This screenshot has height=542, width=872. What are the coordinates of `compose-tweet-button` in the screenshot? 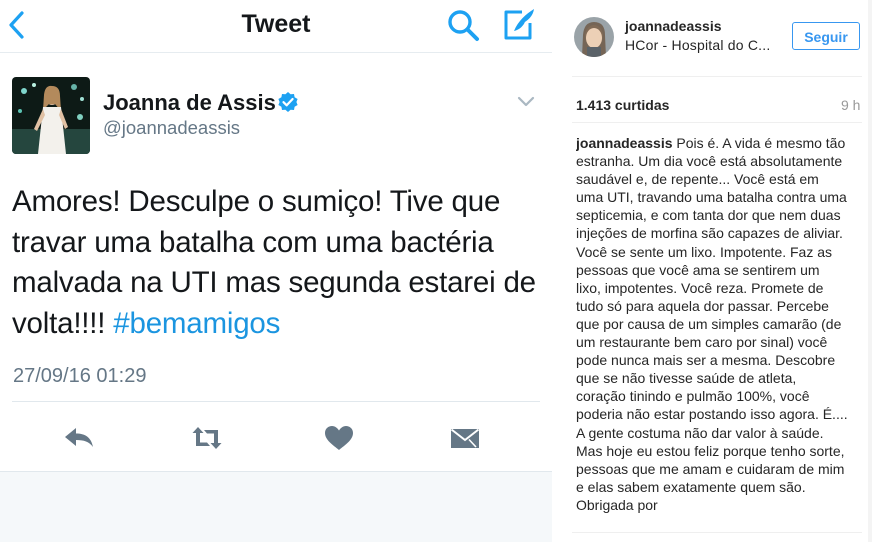 It's located at (519, 24).